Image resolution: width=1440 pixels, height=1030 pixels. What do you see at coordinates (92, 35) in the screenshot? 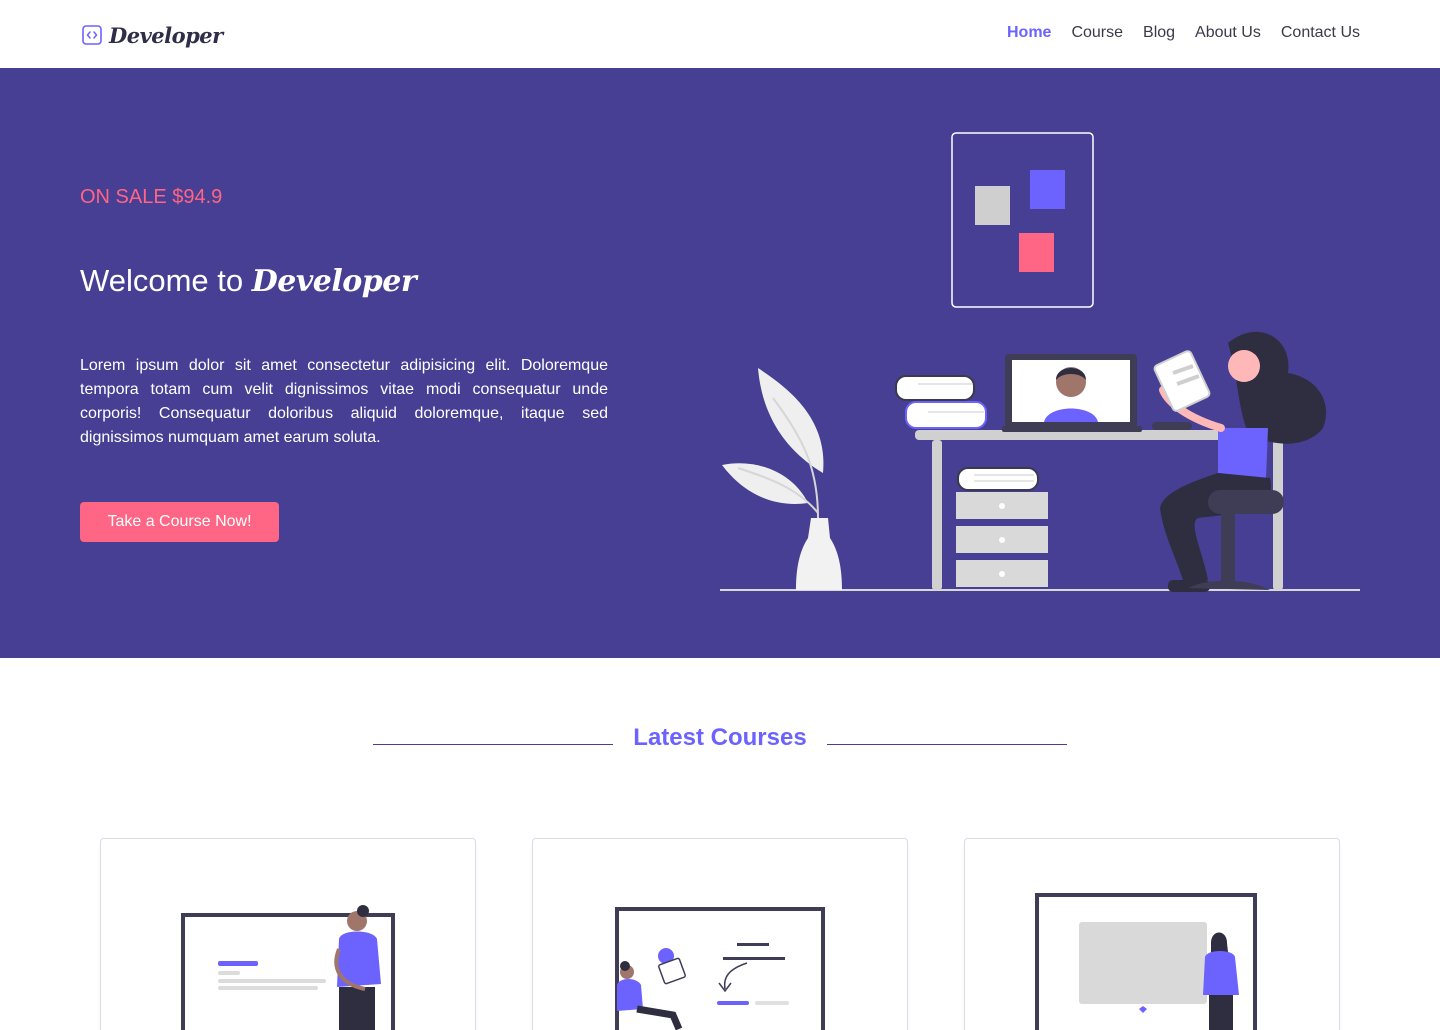
I see `code-icon` at bounding box center [92, 35].